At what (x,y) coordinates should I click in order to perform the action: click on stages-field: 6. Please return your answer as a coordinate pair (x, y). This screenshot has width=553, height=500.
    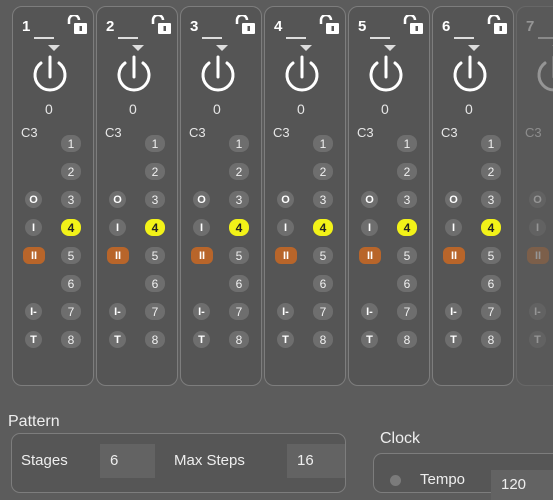
    Looking at the image, I should click on (127, 461).